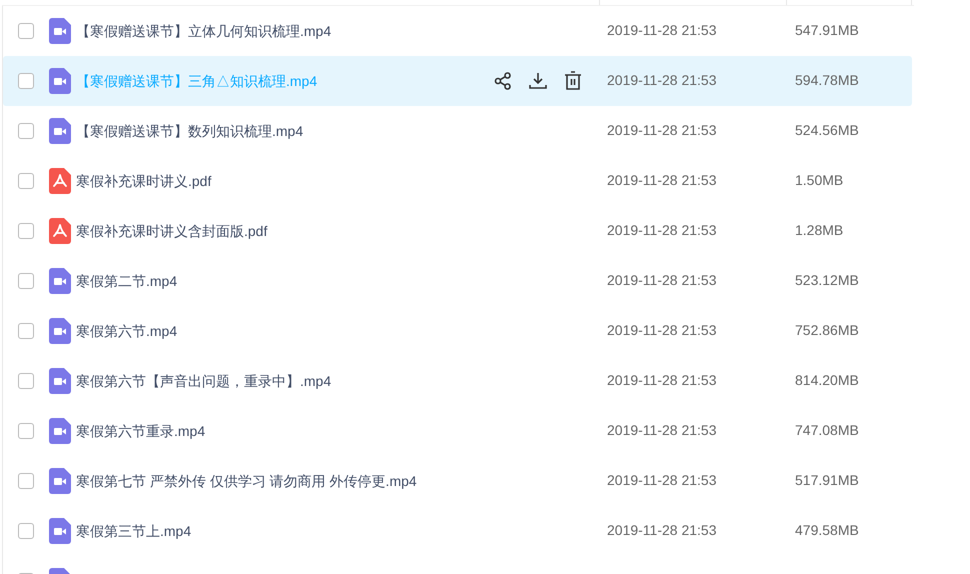  I want to click on file-name: 寒假第三节上.mp4, so click(335, 531).